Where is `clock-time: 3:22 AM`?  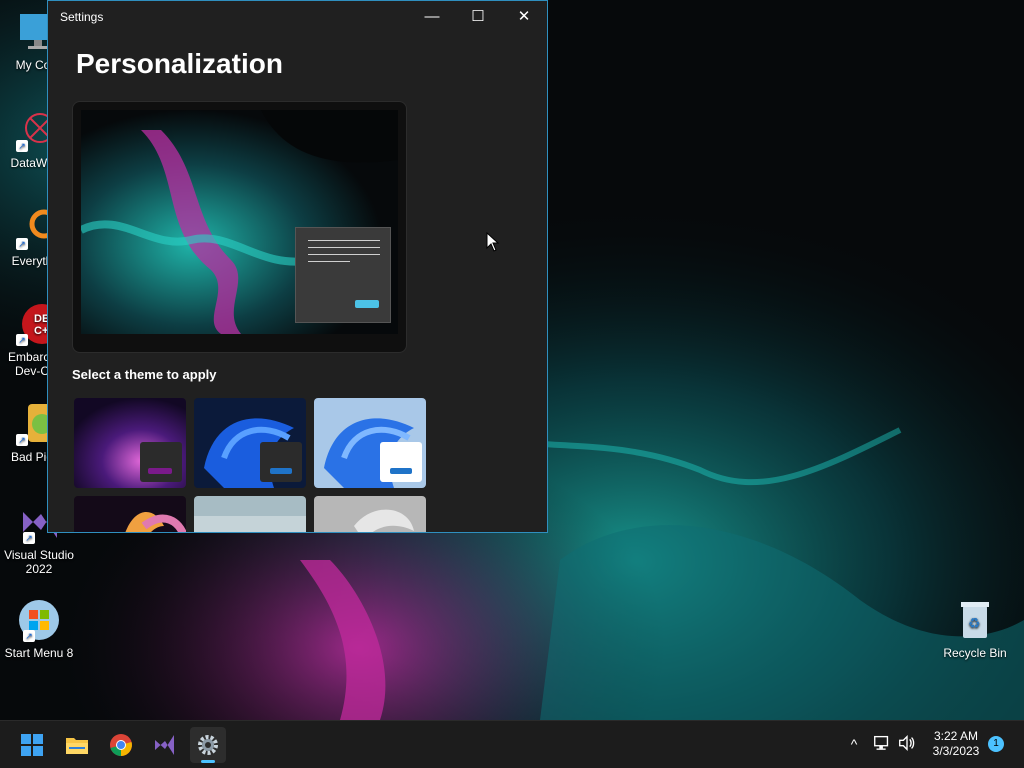 clock-time: 3:22 AM is located at coordinates (956, 736).